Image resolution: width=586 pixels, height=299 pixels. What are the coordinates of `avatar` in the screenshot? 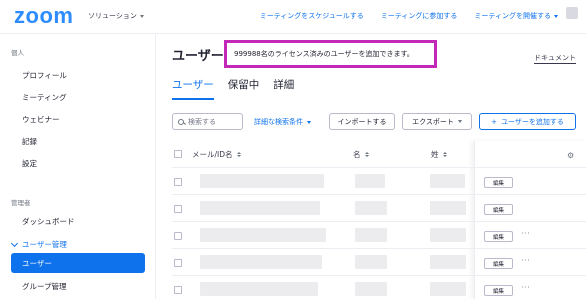 It's located at (572, 13).